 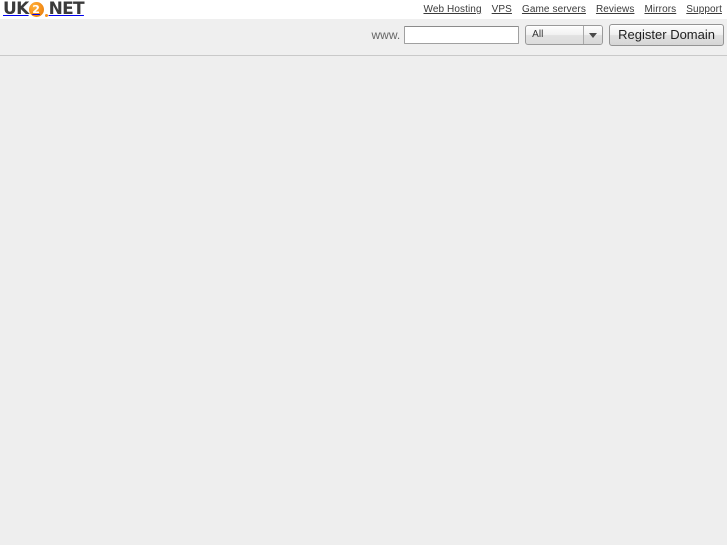 What do you see at coordinates (554, 9) in the screenshot?
I see `nav-link-game-servers: Game servers` at bounding box center [554, 9].